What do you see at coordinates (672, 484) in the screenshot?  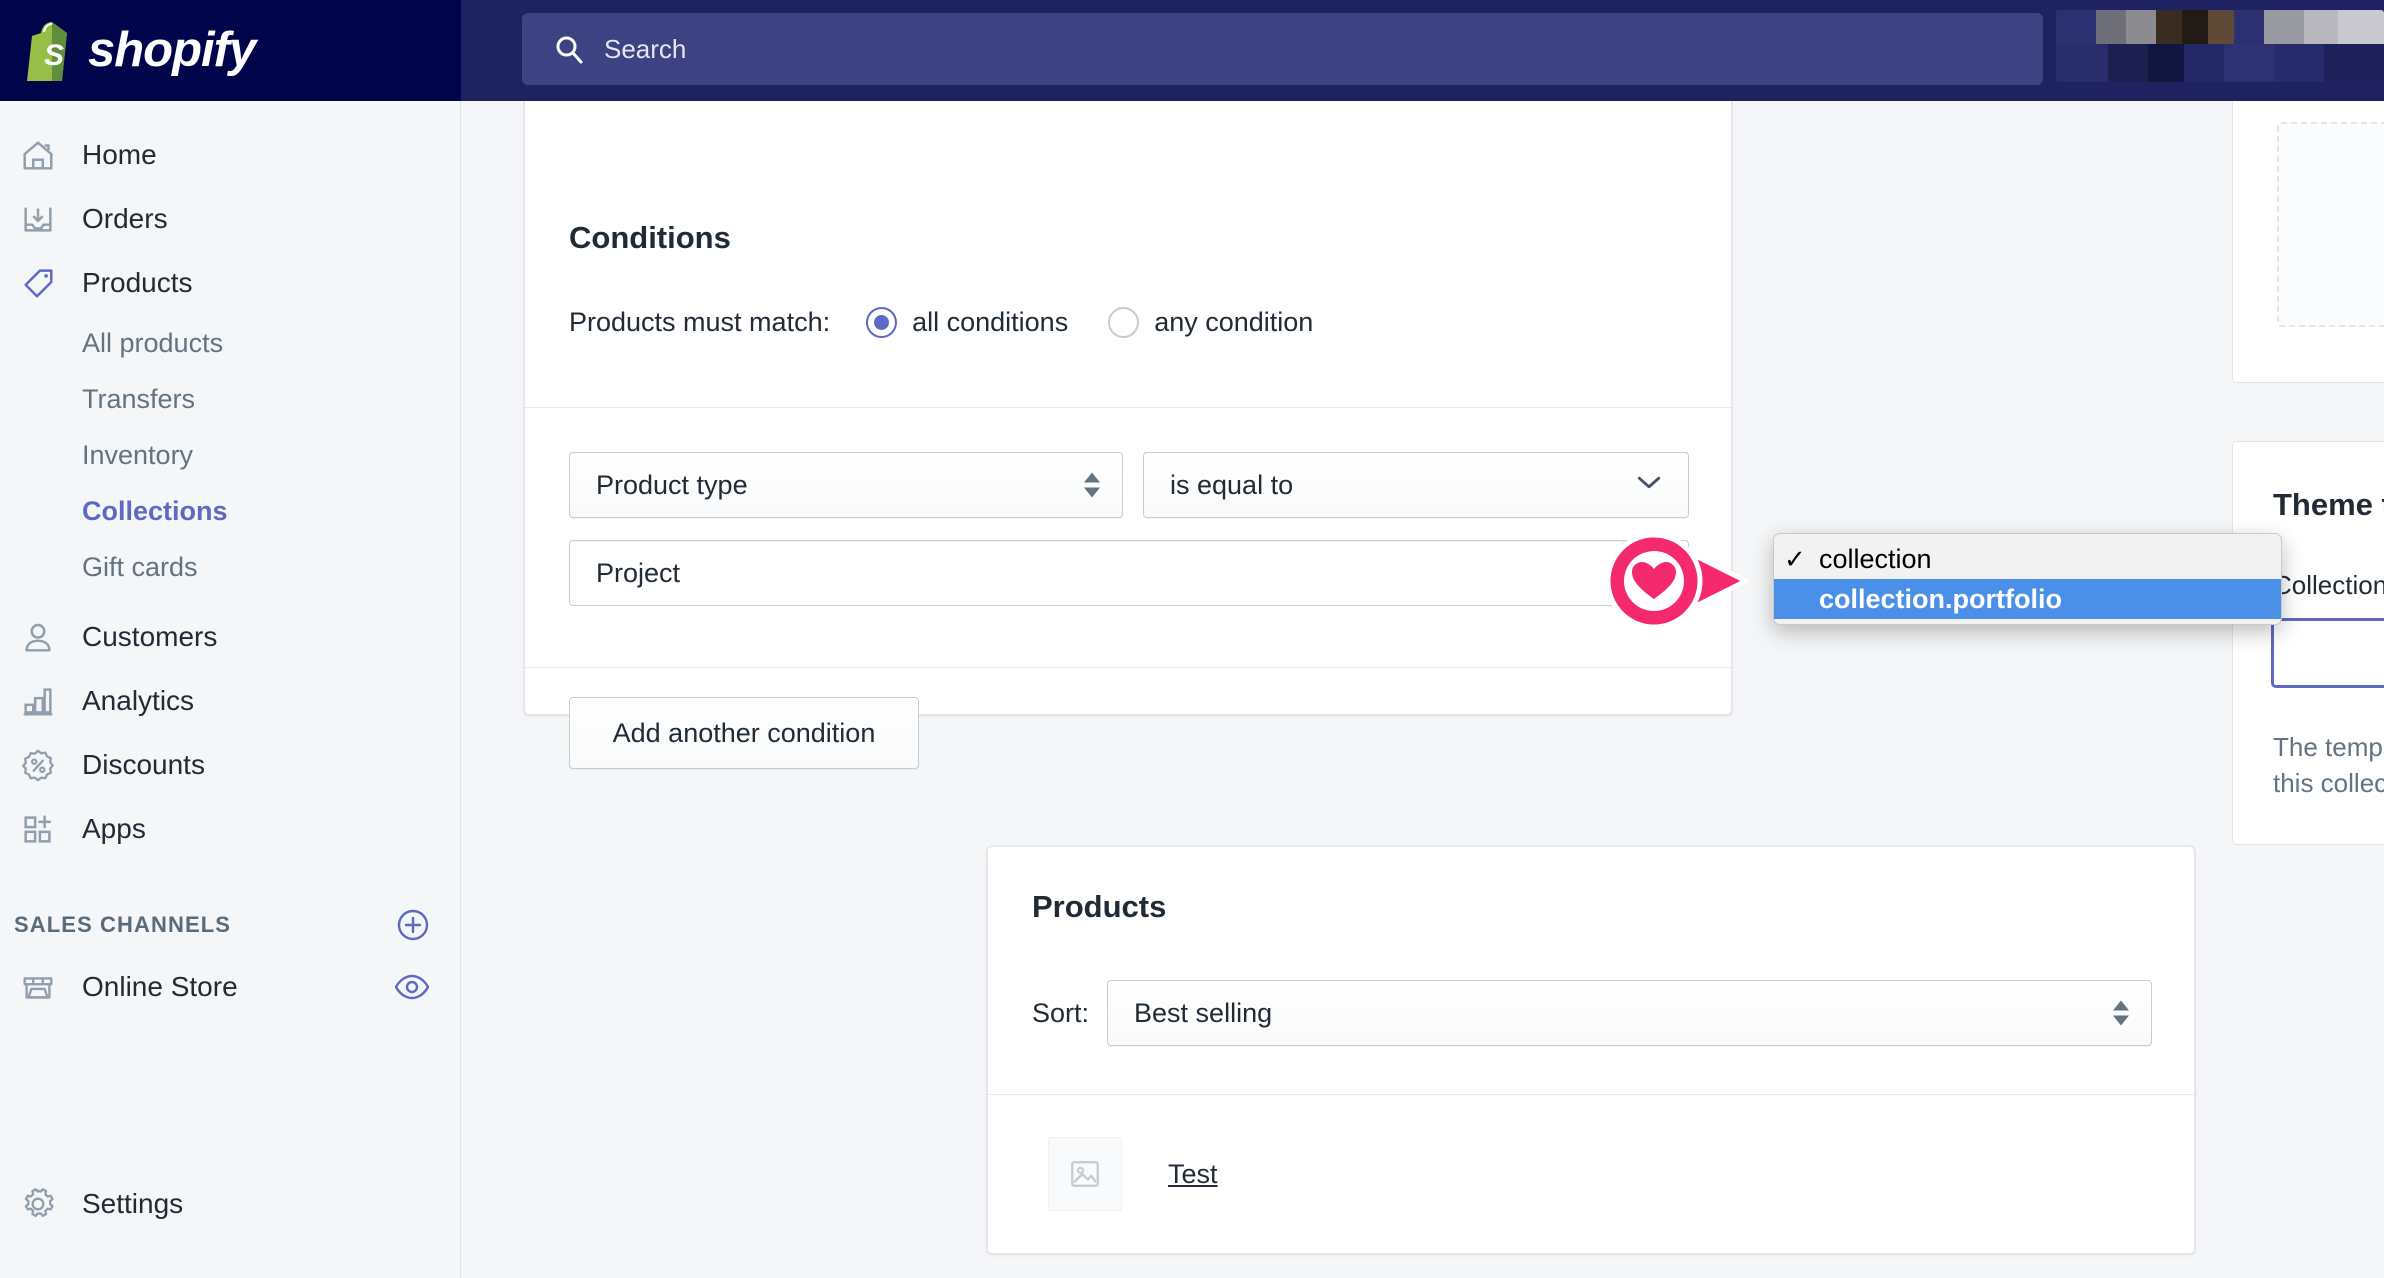 I see `condition-field-value: Product type` at bounding box center [672, 484].